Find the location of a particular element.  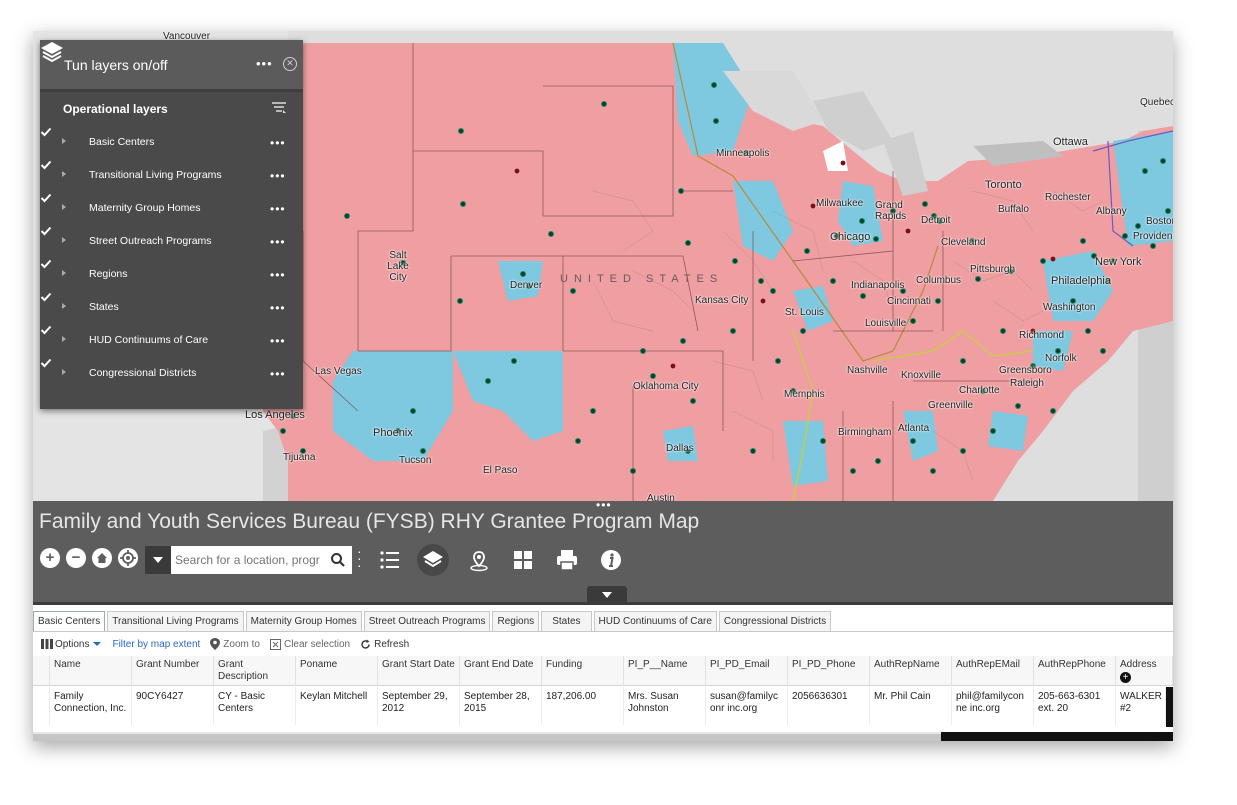

layer-item-transitional-living: Transitional Living Programs ••• is located at coordinates (171, 175).